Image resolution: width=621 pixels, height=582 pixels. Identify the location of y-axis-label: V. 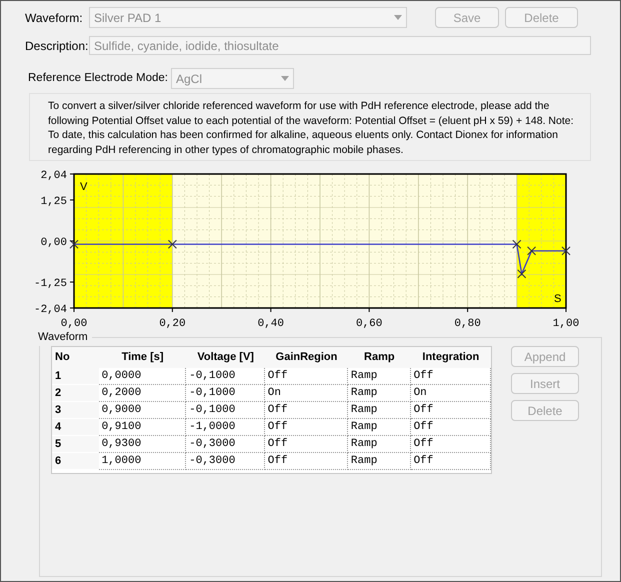
(84, 187).